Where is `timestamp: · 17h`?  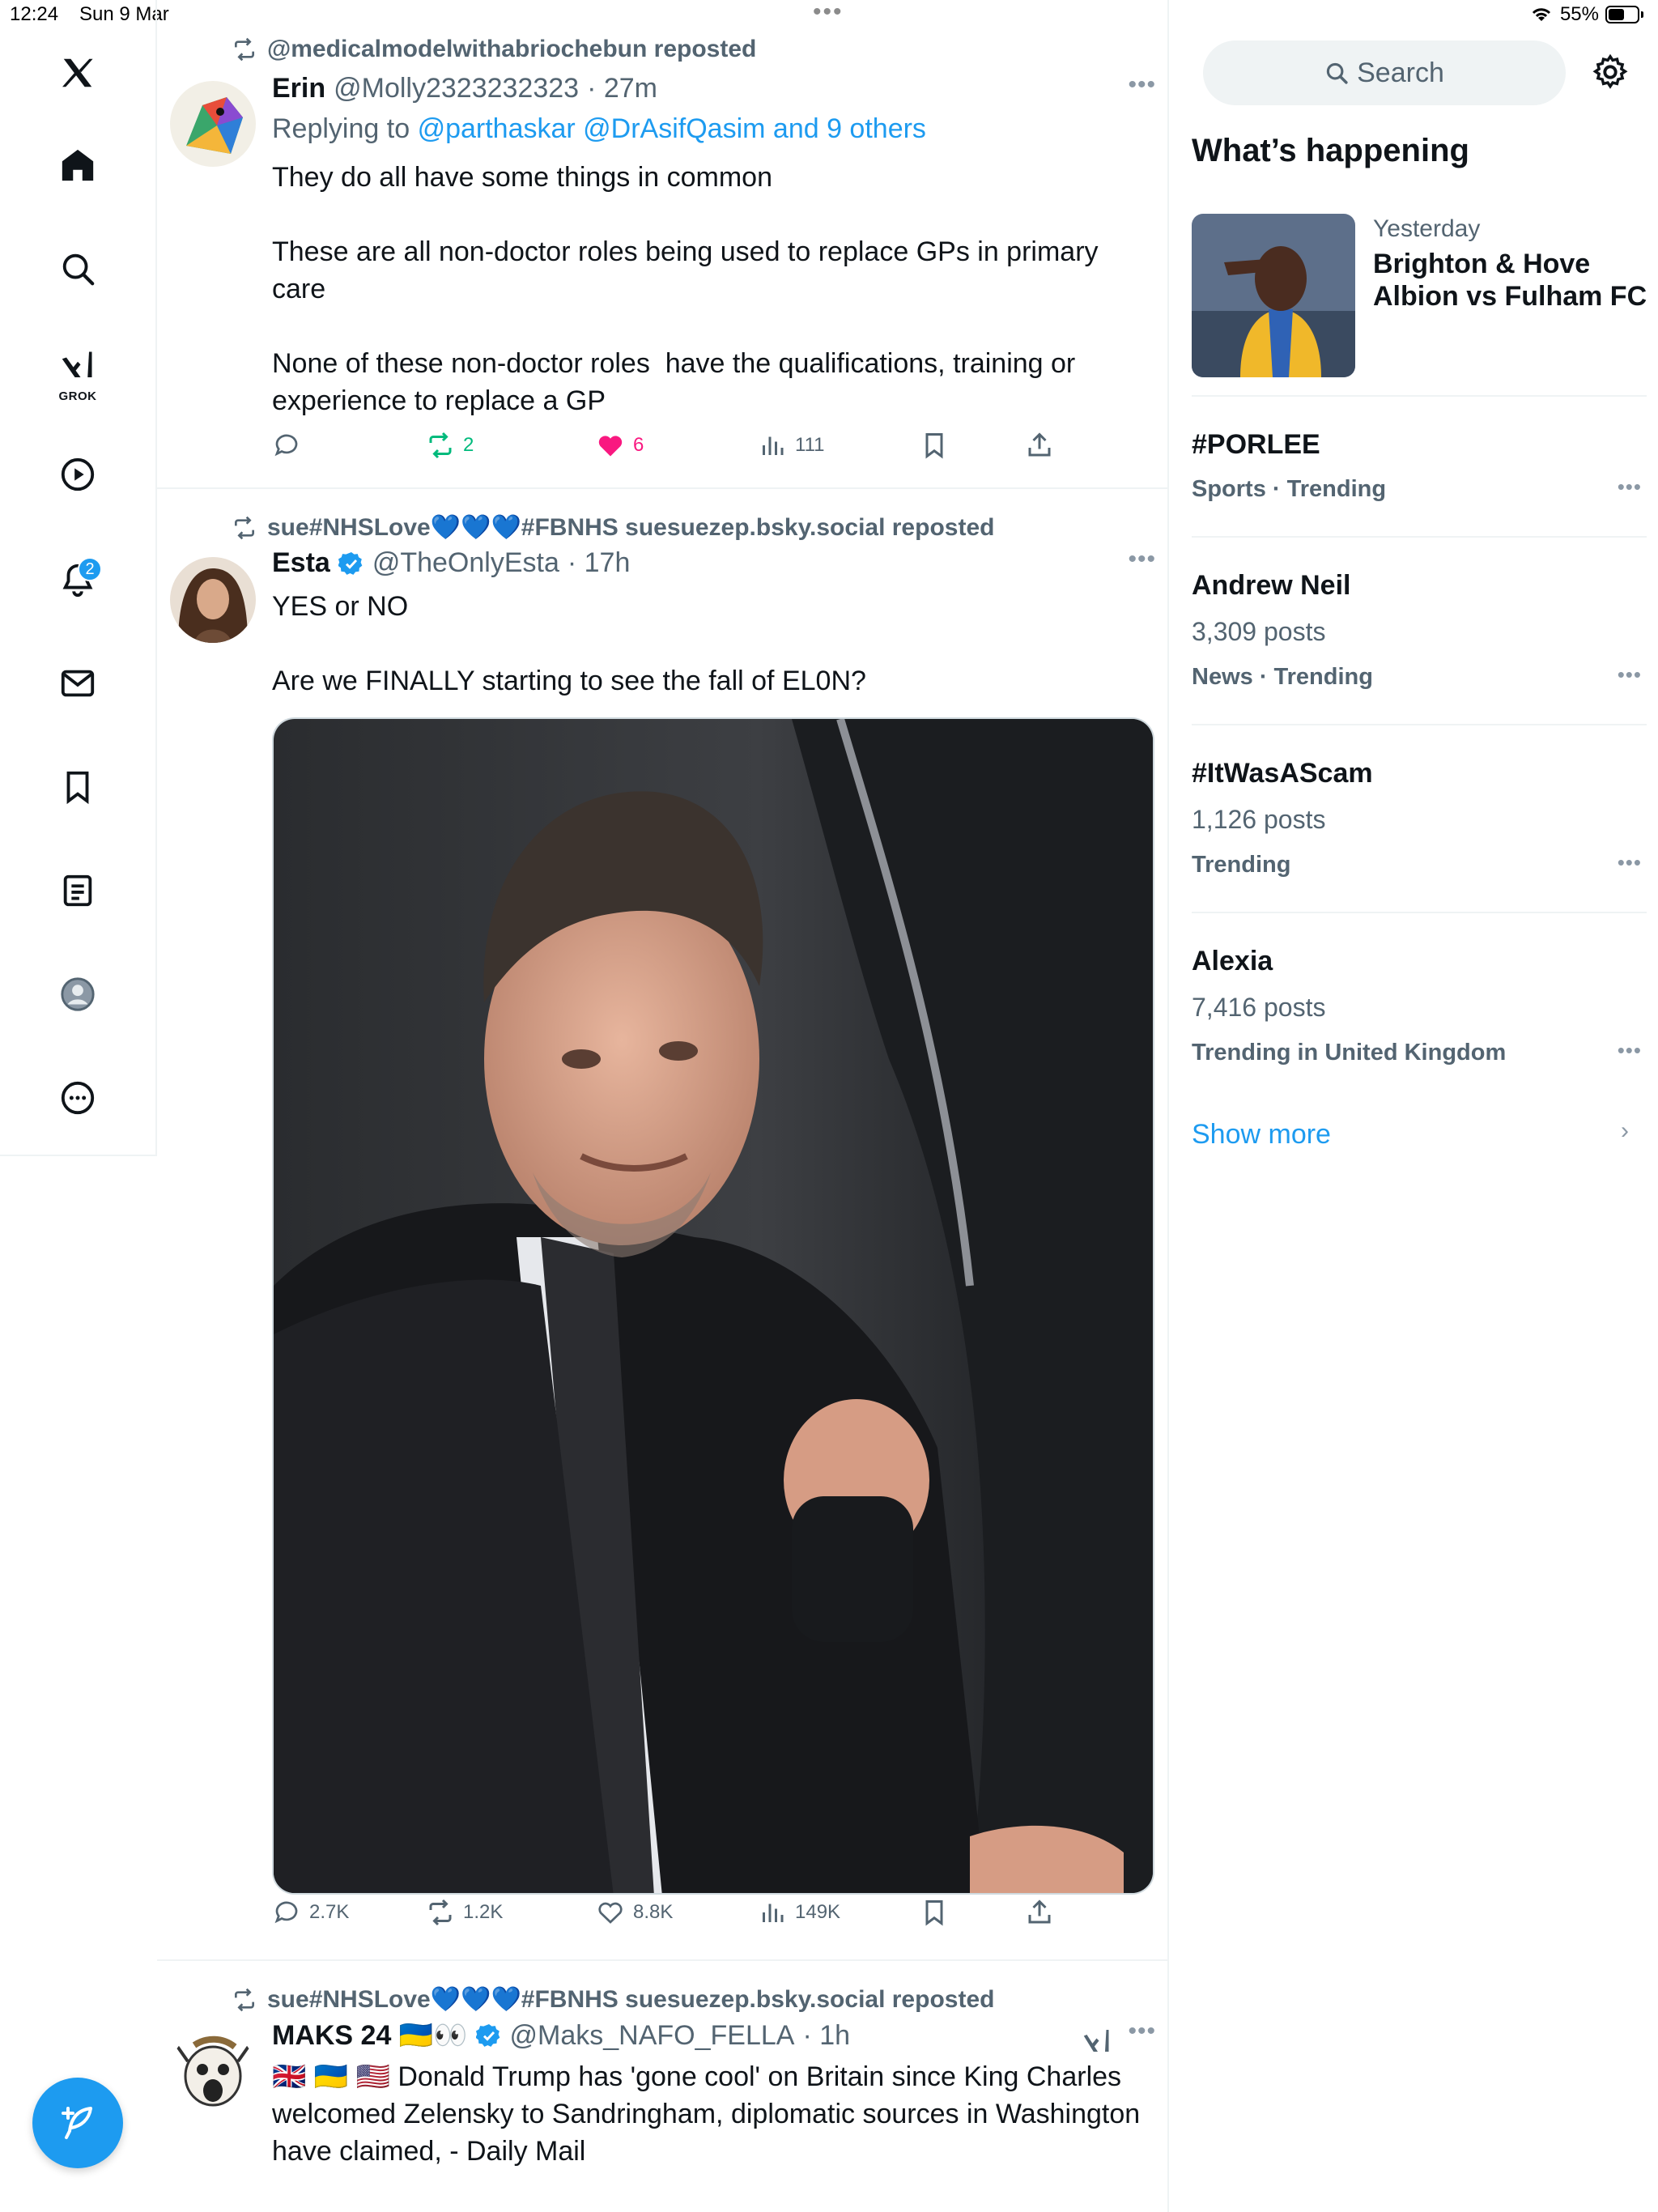 timestamp: · 17h is located at coordinates (599, 563).